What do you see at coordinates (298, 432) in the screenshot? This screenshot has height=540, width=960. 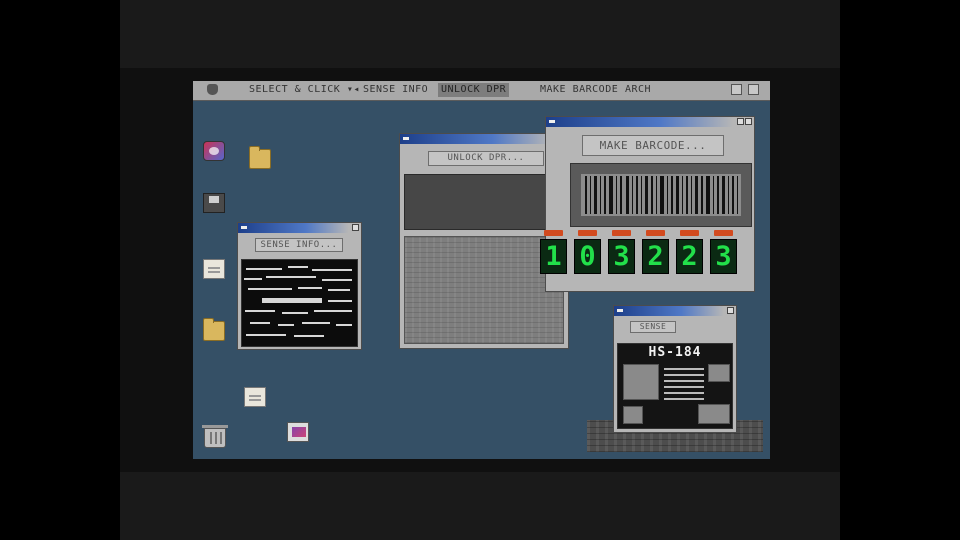 I see `paint-app-icon` at bounding box center [298, 432].